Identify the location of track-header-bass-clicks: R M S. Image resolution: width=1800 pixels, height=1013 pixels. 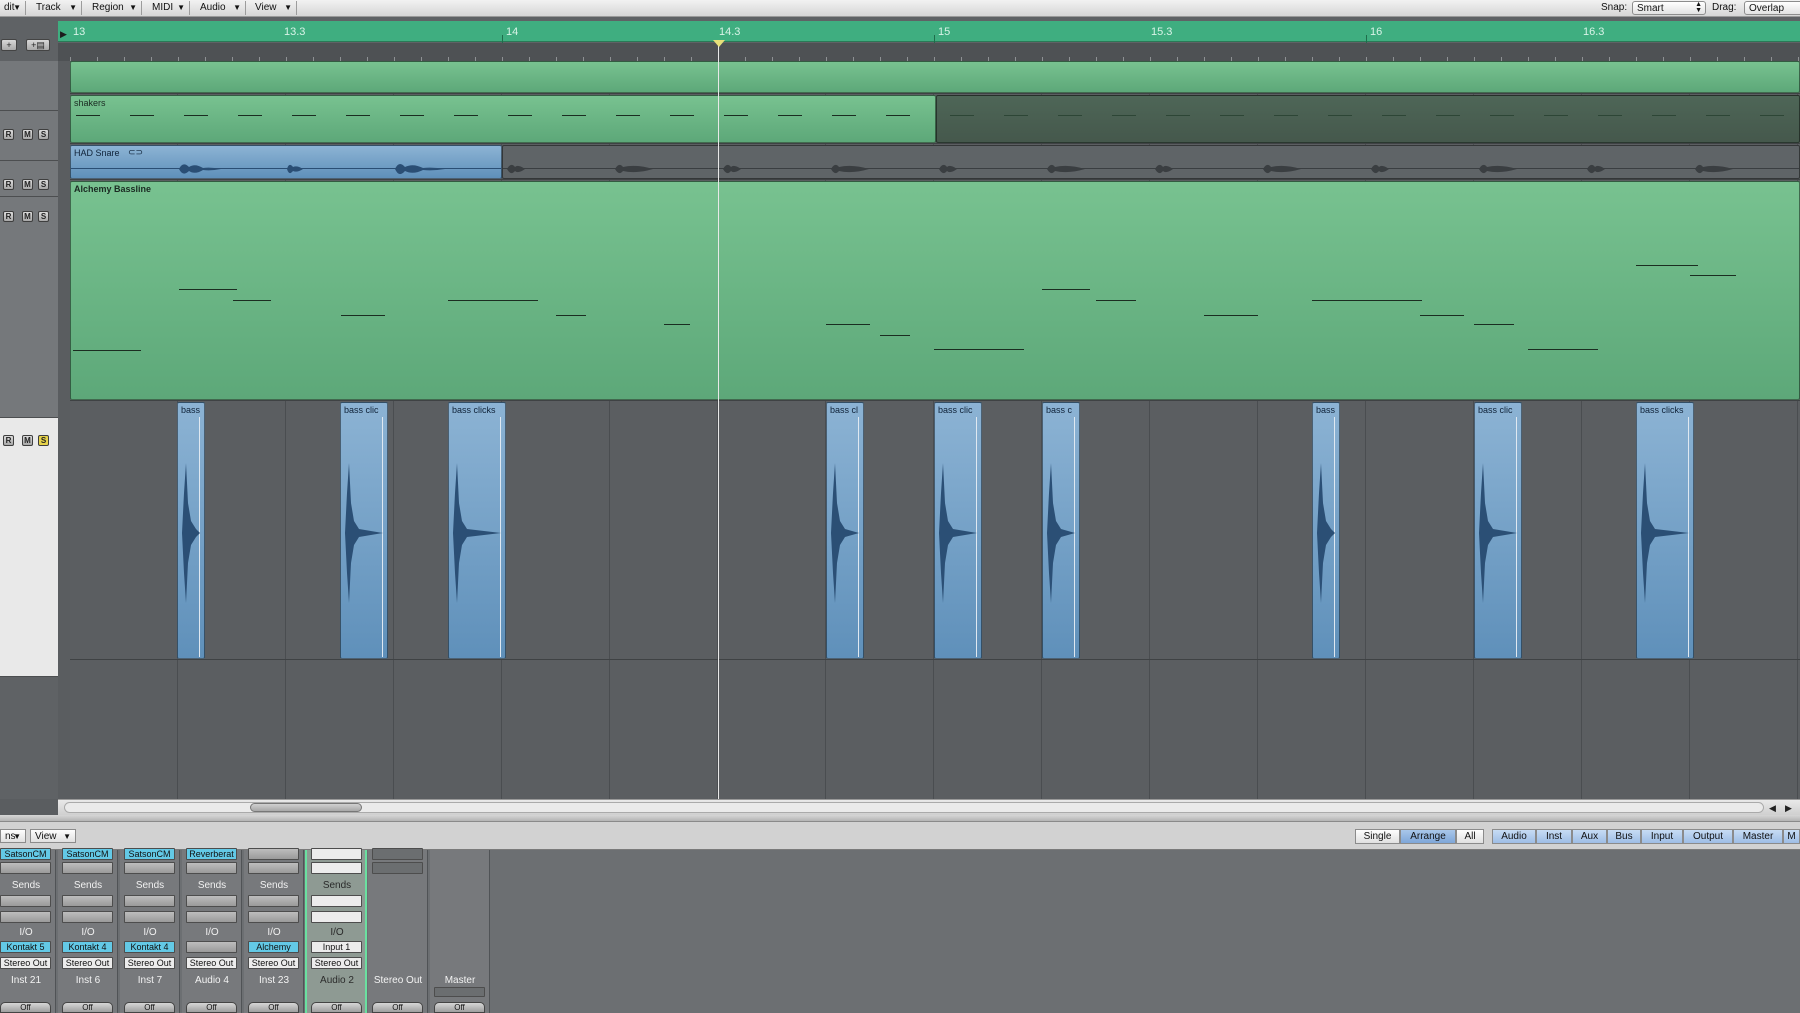
(29, 547).